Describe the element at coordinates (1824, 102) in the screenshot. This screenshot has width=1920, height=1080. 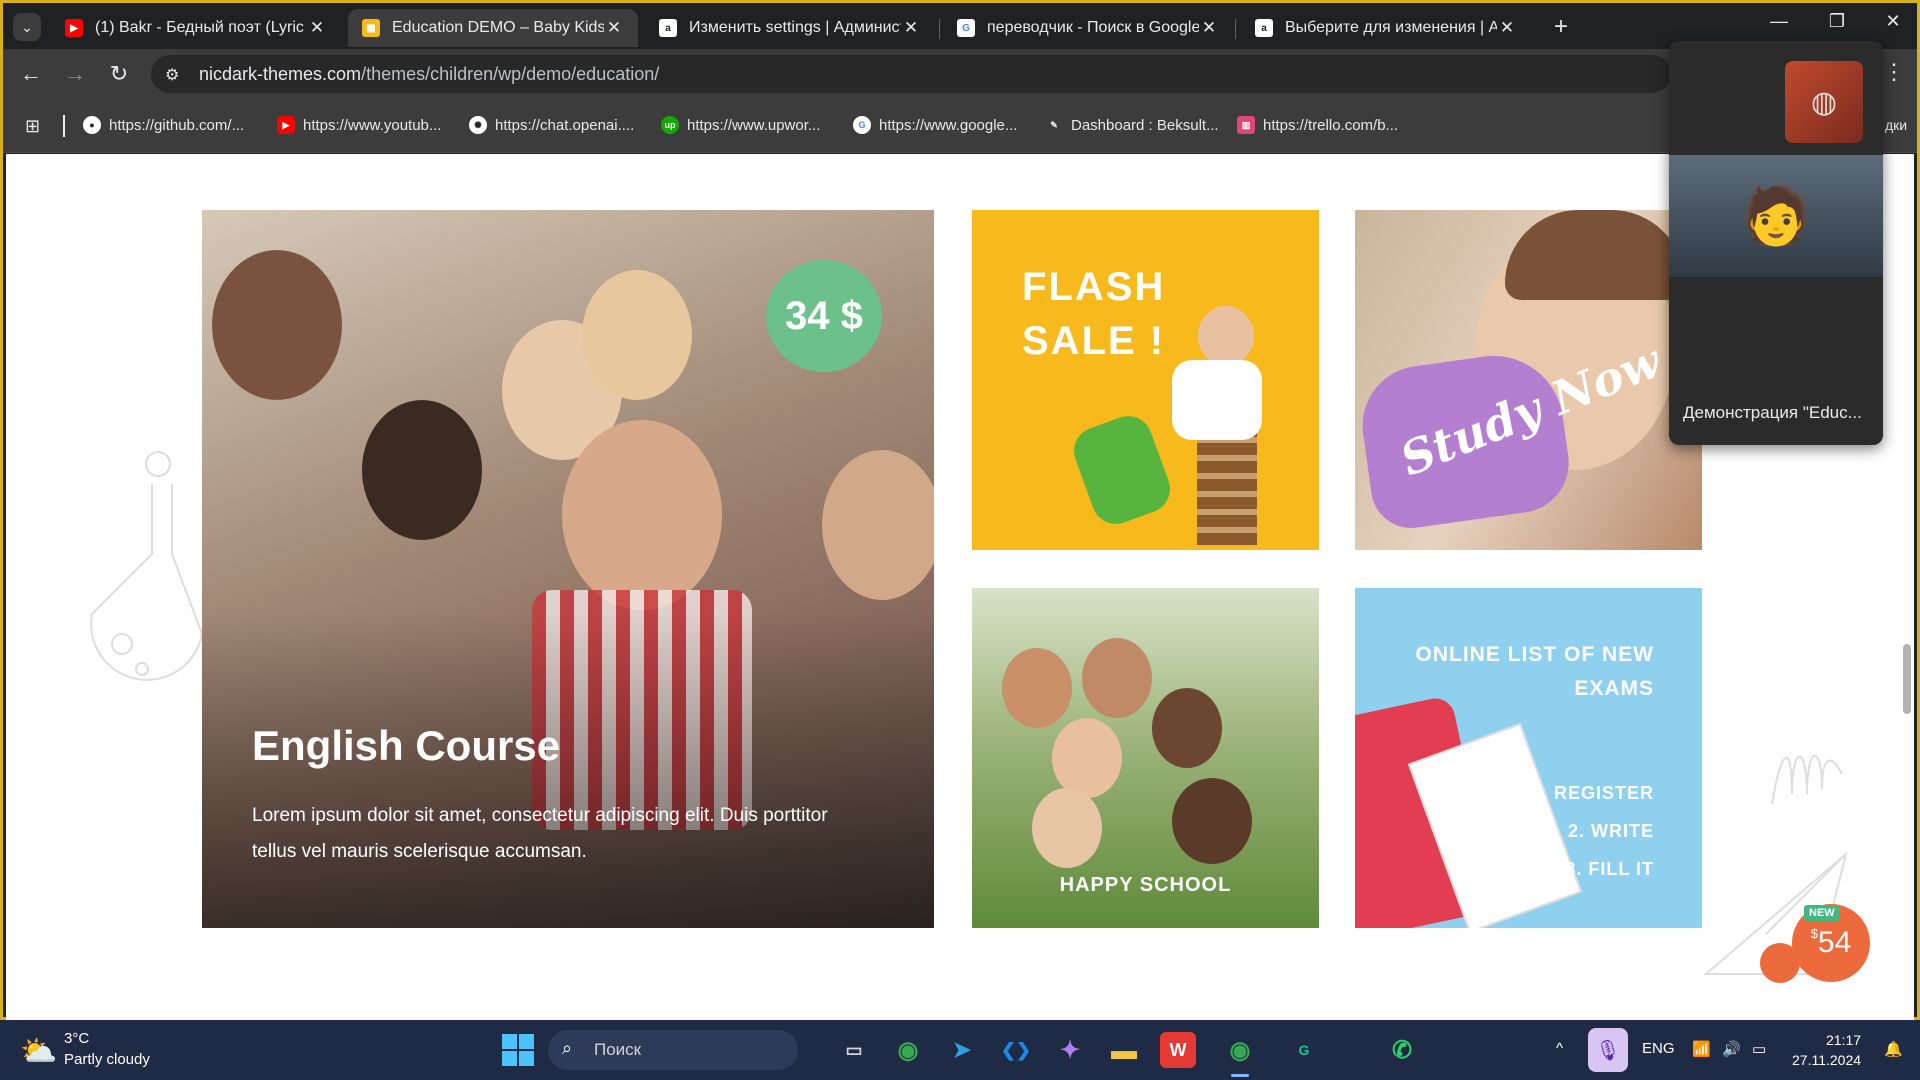
I see `participant-tile: ◍` at that location.